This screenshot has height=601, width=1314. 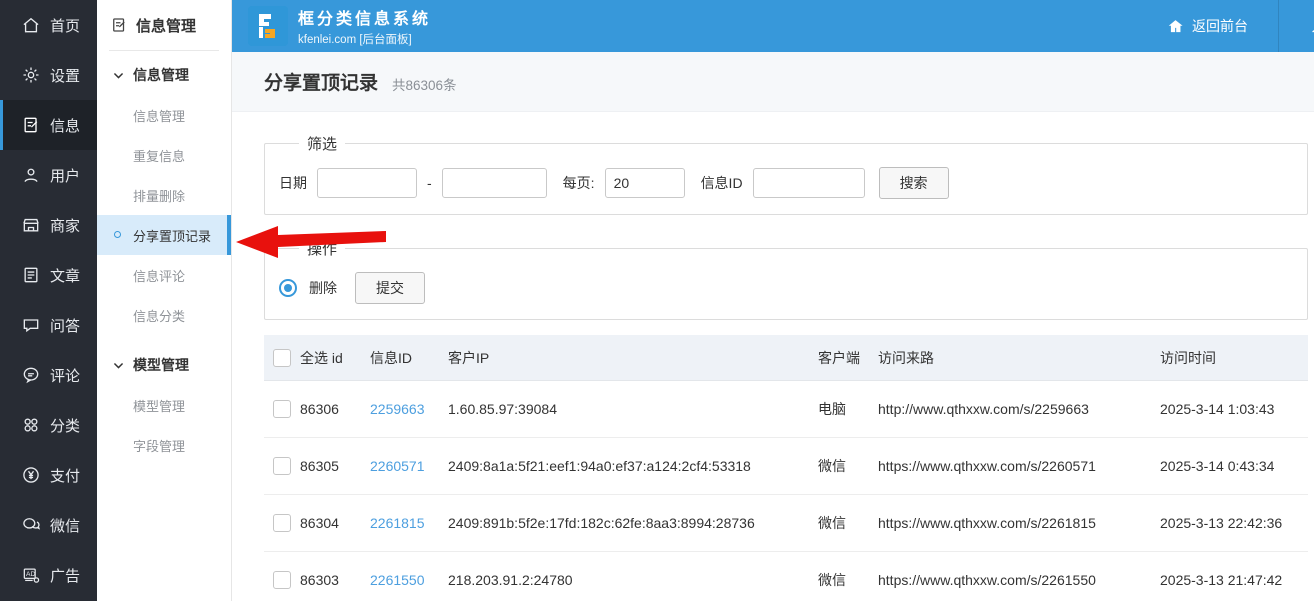 I want to click on main-sidebar: 首页 设置 信息 用户 商家 文章 问答 评论 分类 支付 微信 AD 广告, so click(x=48, y=300).